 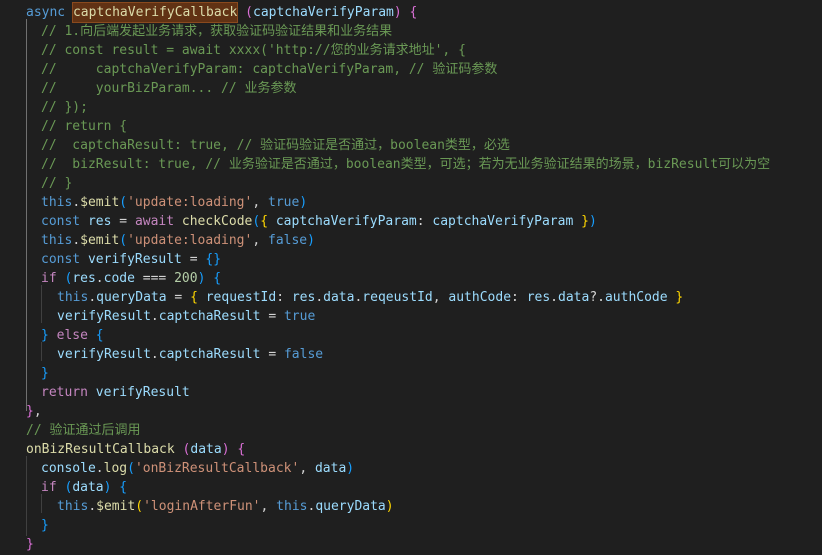 I want to click on code-line: this. $emit('update:loading', false), so click(x=157, y=240).